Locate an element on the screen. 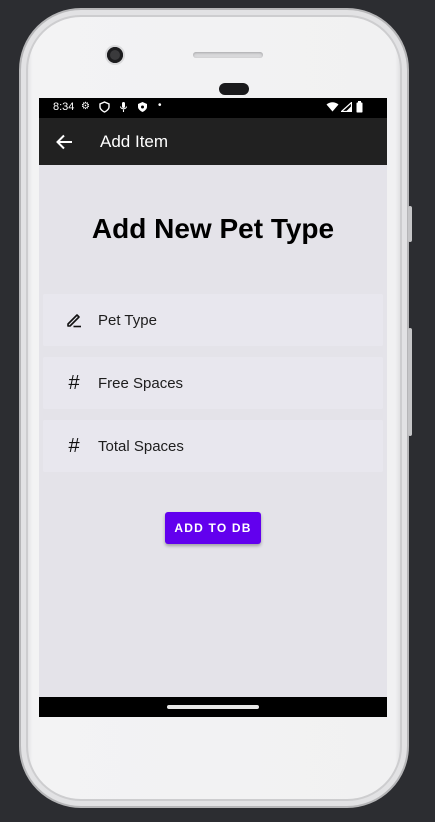  back-button is located at coordinates (64, 142).